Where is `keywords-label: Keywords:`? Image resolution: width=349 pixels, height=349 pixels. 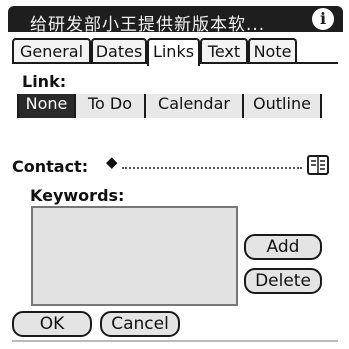
keywords-label: Keywords: is located at coordinates (77, 195).